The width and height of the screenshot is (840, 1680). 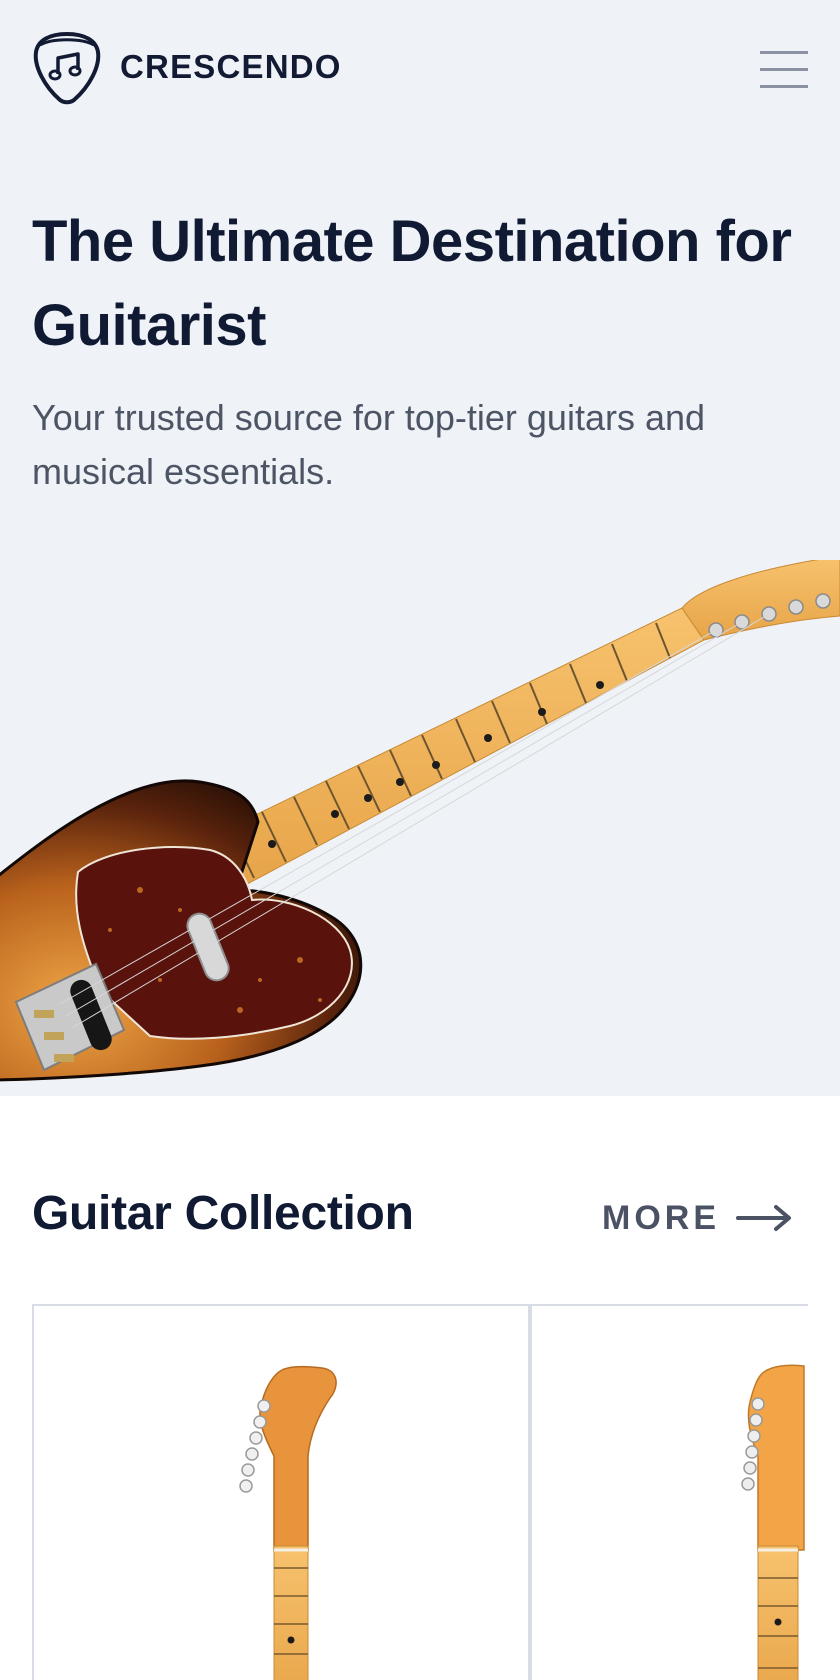 I want to click on brand-logo, so click(x=67, y=68).